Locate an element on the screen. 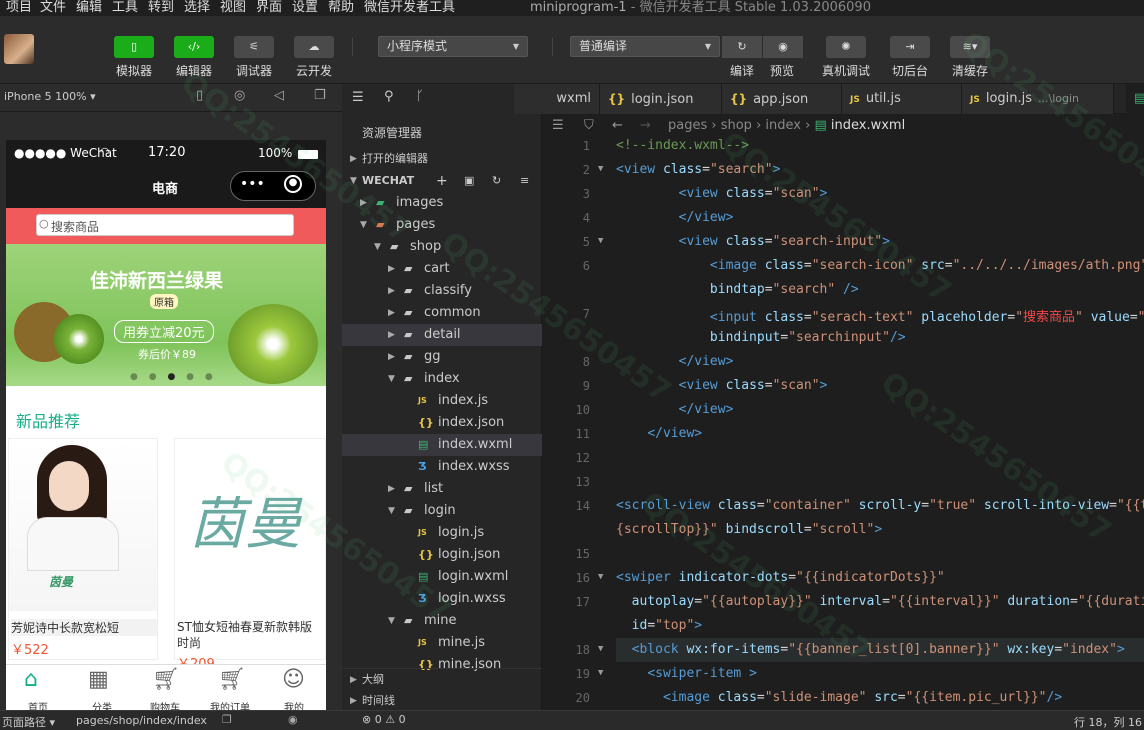 The height and width of the screenshot is (730, 1144). outline-section: ▶ 大纲 is located at coordinates (442, 679).